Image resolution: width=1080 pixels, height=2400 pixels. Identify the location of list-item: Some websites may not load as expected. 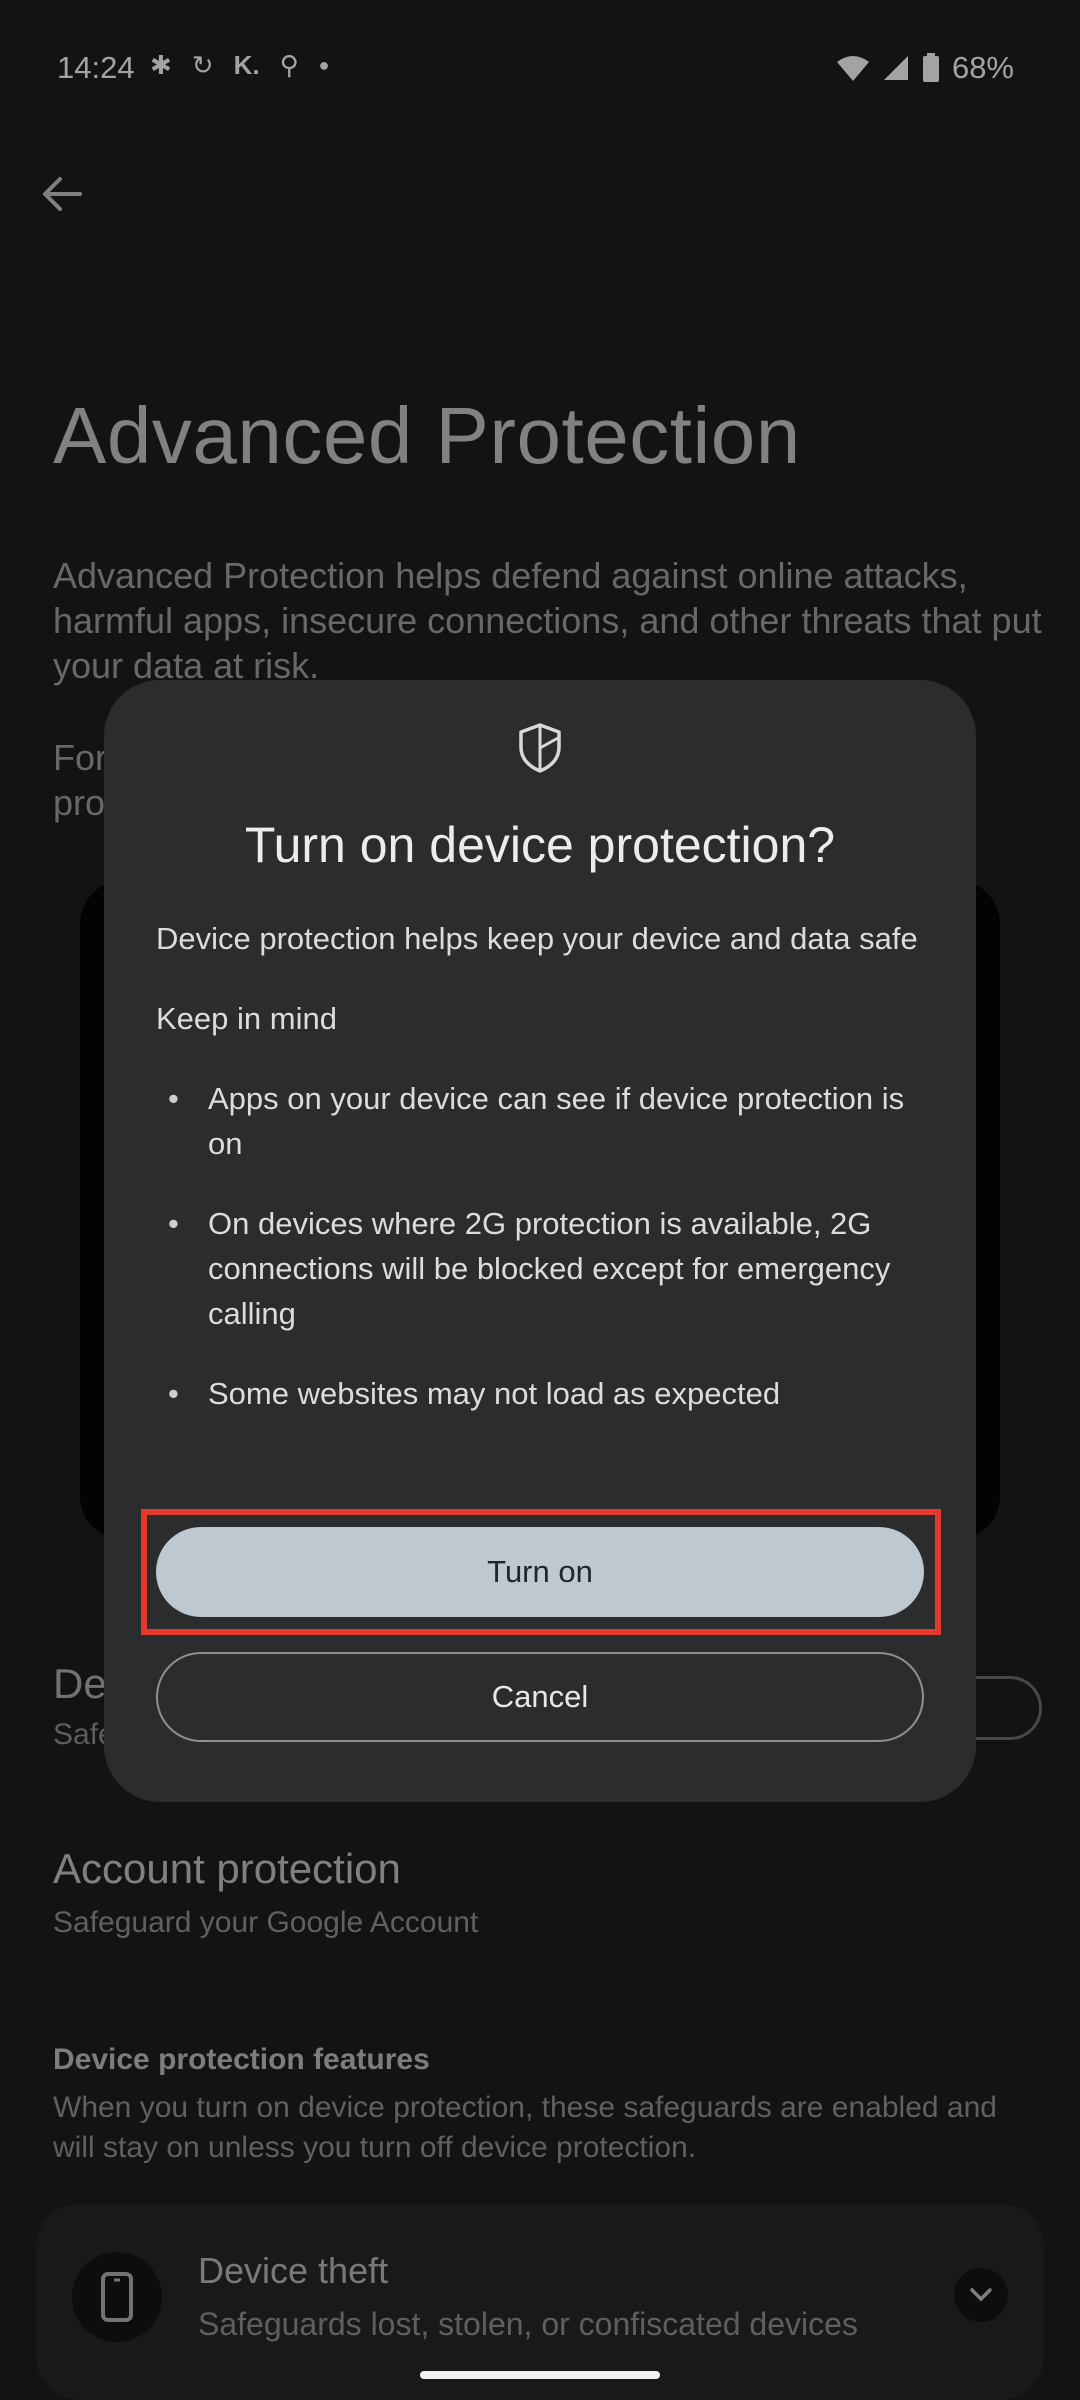
(546, 1393).